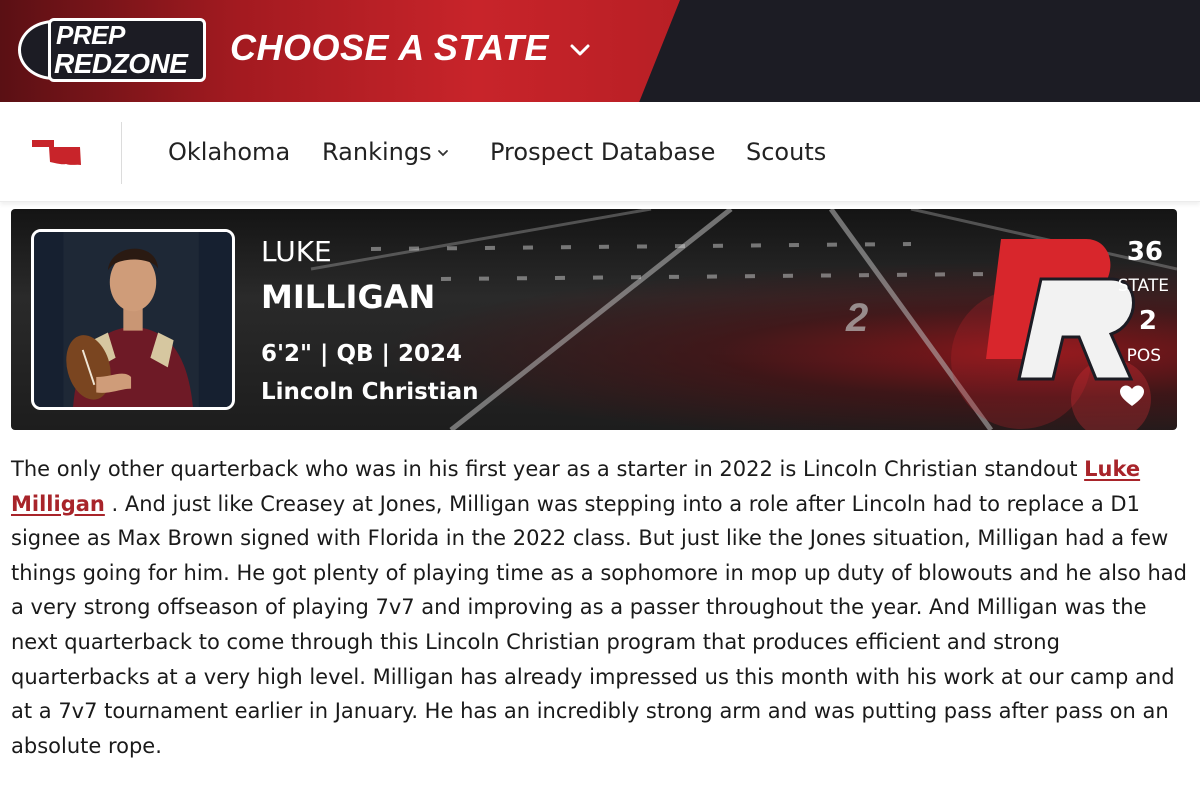 This screenshot has width=1200, height=794. I want to click on choose-state-button: CHOOSE A STATE, so click(389, 48).